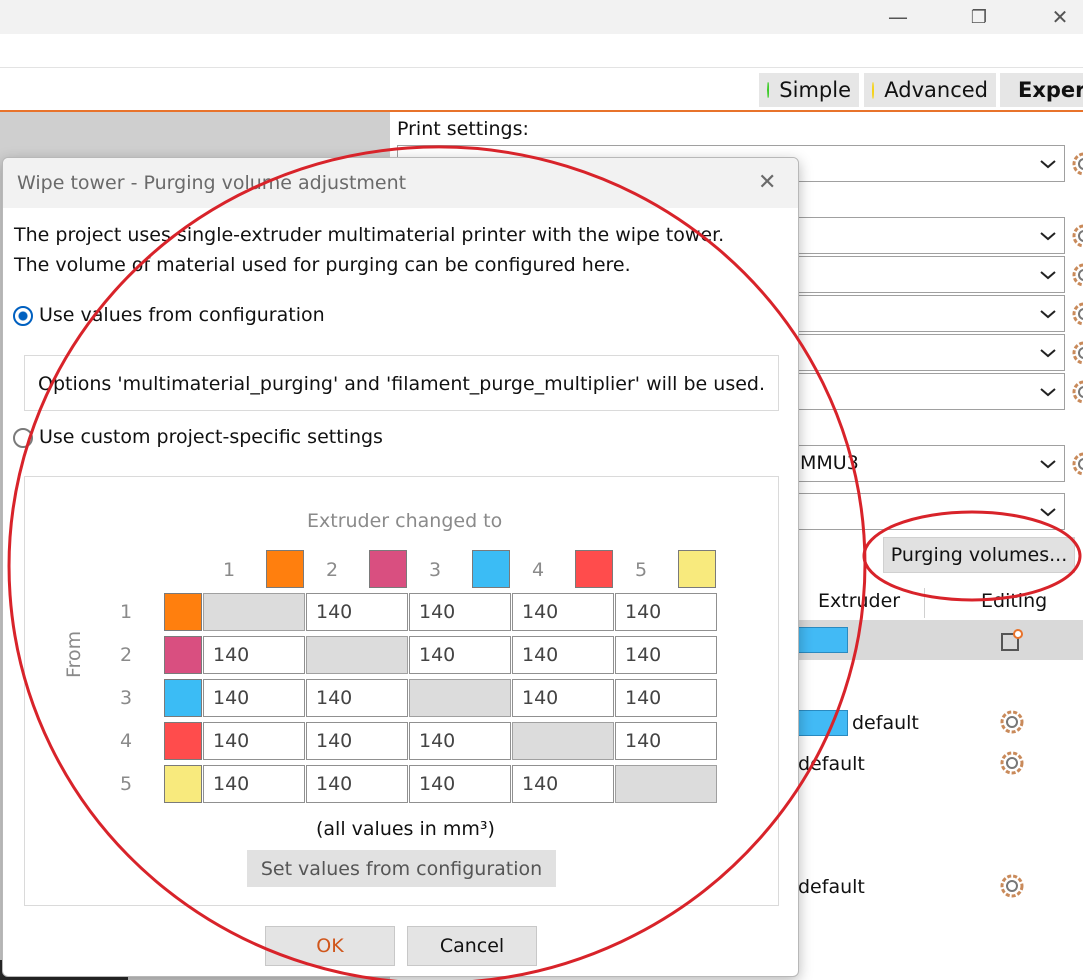 This screenshot has width=1083, height=980. Describe the element at coordinates (126, 698) in the screenshot. I see `row-extruder-number: 3` at that location.